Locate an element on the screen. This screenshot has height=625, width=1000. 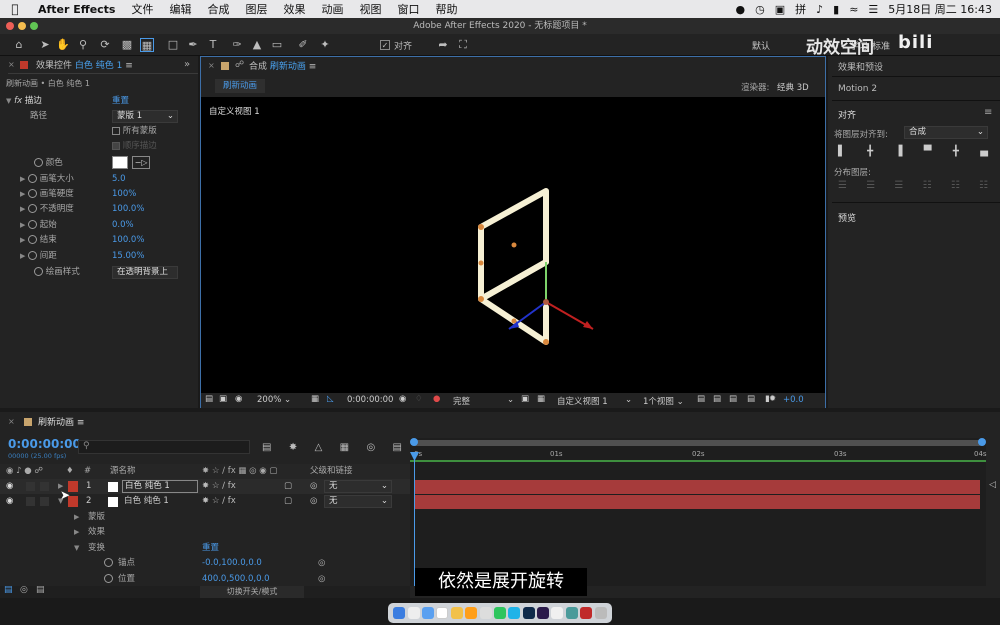
sequential-checkbox: 顺序描边 is located at coordinates (134, 146).